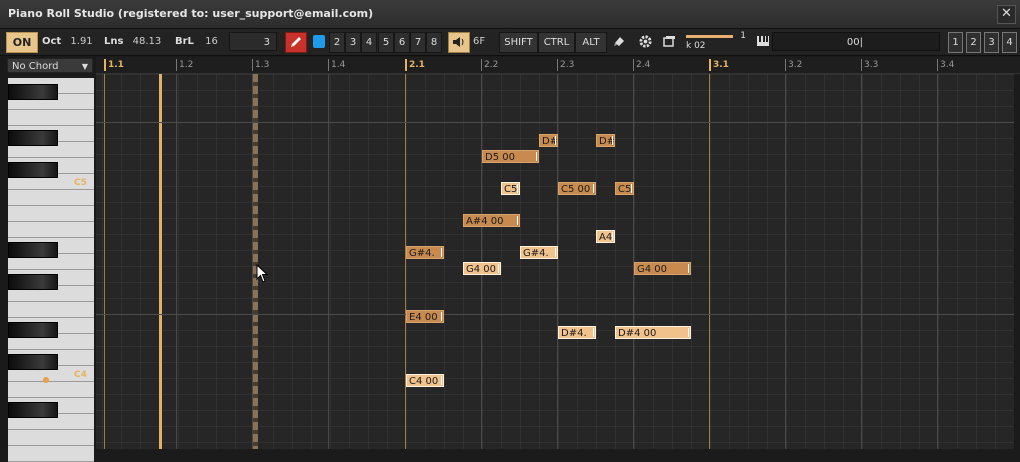  What do you see at coordinates (84, 66) in the screenshot?
I see `chevron-down-icon: ▼` at bounding box center [84, 66].